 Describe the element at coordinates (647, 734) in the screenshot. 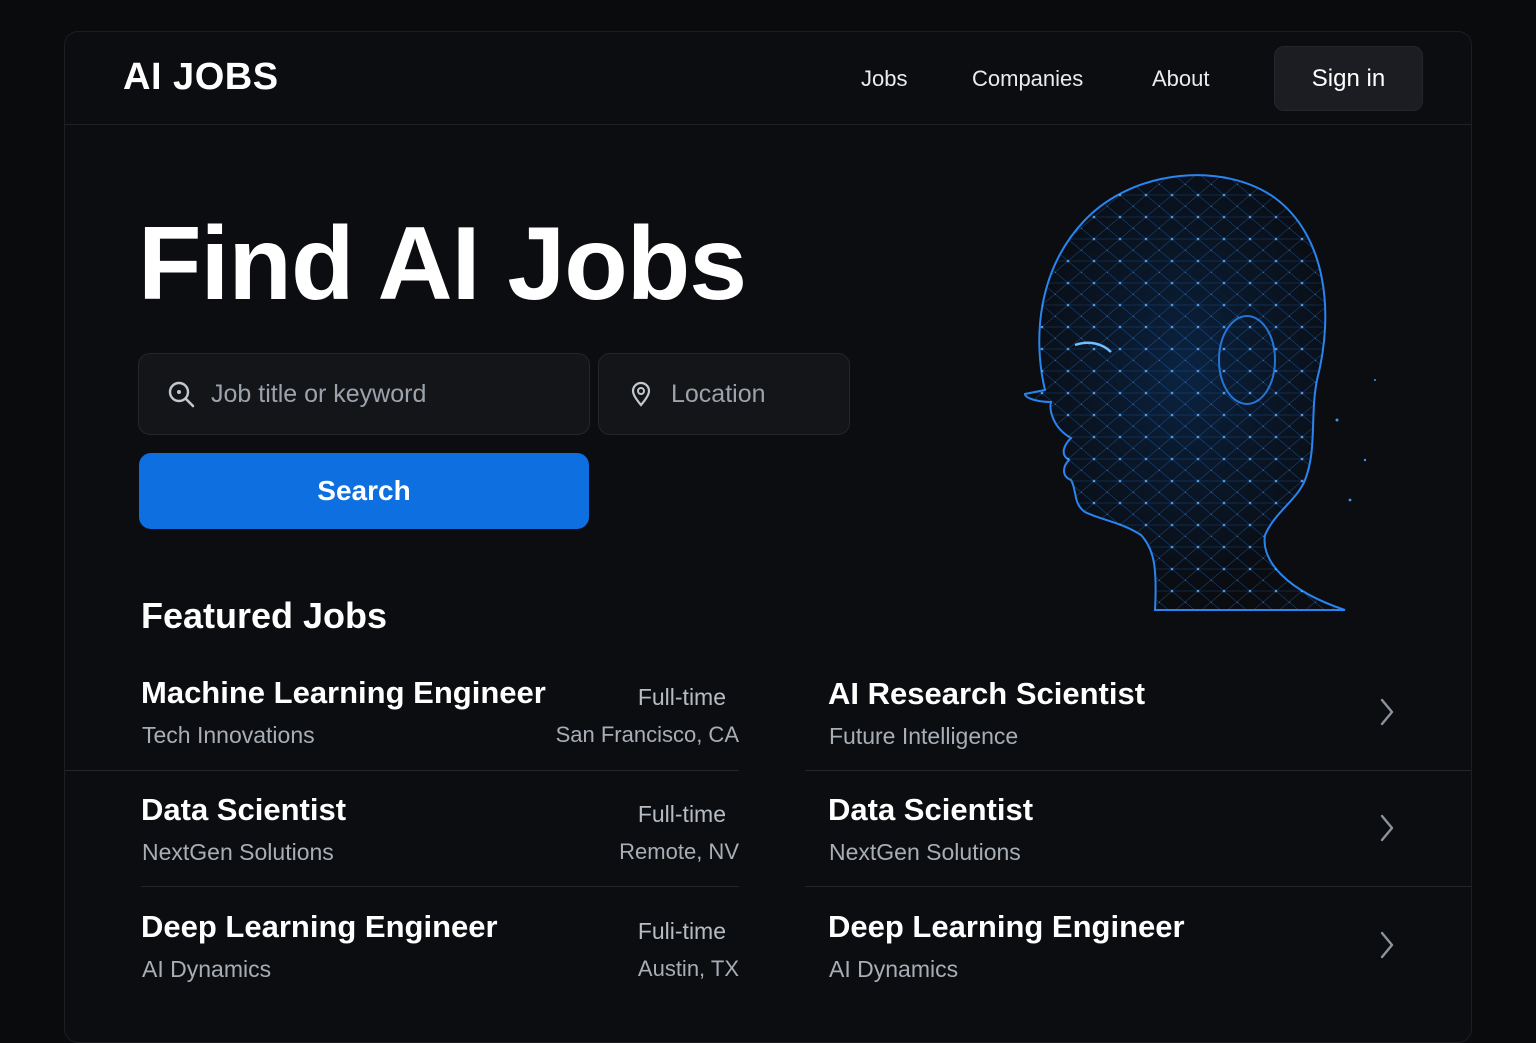

I see `job-location: San Francisco, CA` at that location.